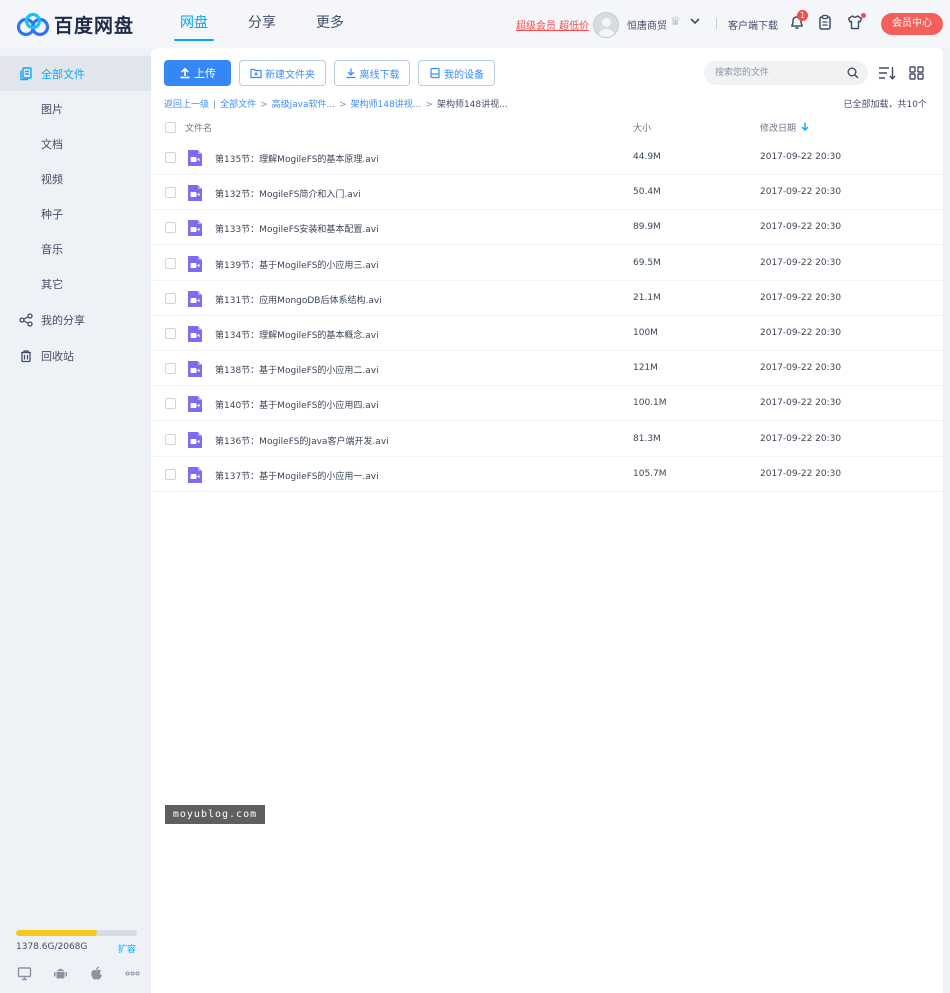 The width and height of the screenshot is (950, 993). Describe the element at coordinates (297, 334) in the screenshot. I see `file-name: 第134节：理解MogileFS的基本概念.avi` at that location.